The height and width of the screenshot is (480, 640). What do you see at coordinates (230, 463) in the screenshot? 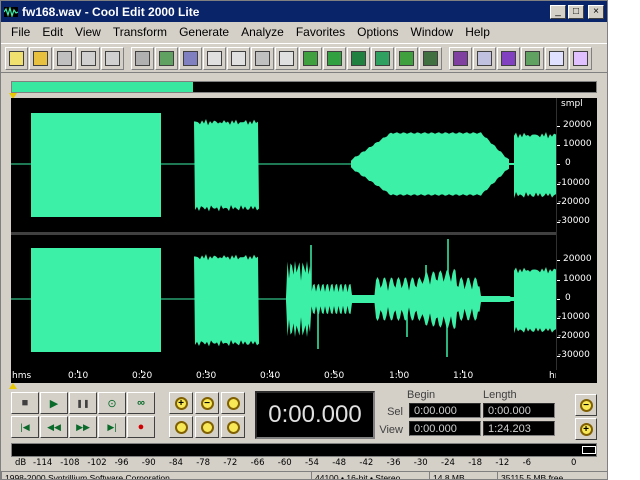
I see `level-meter-tick-label: -72` at bounding box center [230, 463].